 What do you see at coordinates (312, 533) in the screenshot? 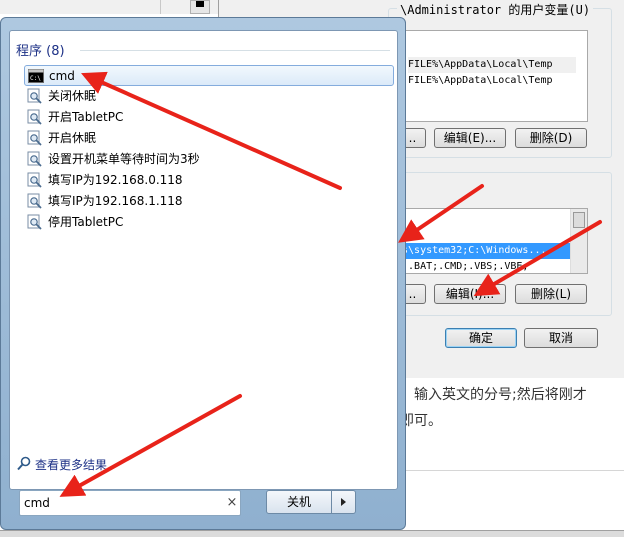
I see `taskbar-edge` at bounding box center [312, 533].